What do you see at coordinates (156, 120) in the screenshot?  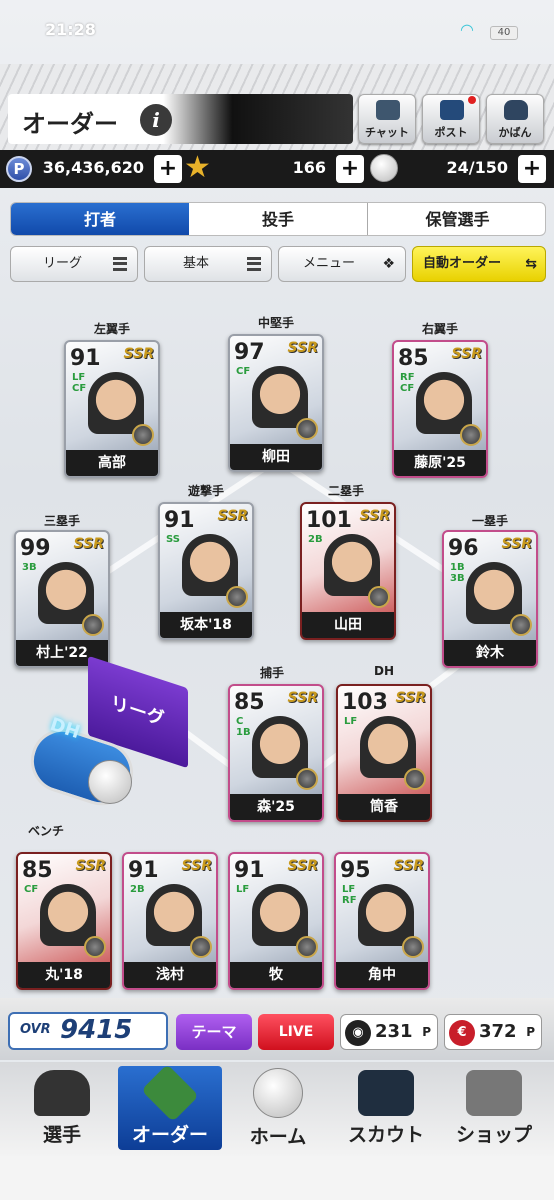 I see `info-icon: i` at bounding box center [156, 120].